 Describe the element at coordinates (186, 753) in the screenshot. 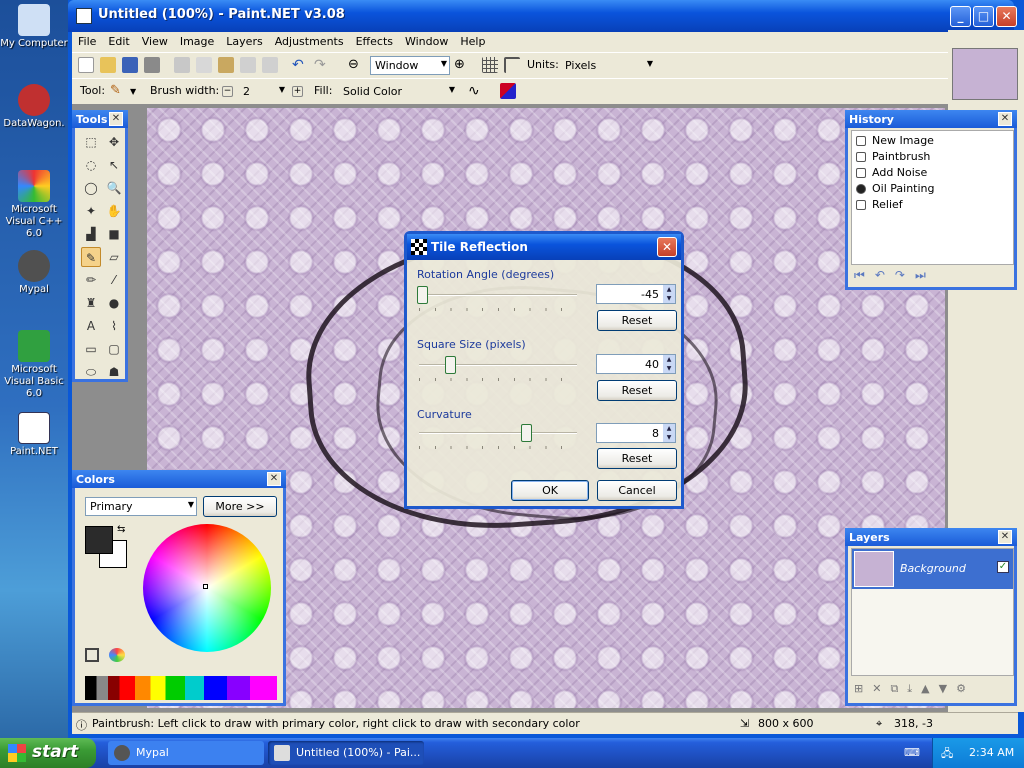

I see `taskbar-item-mypal: Mypal` at that location.